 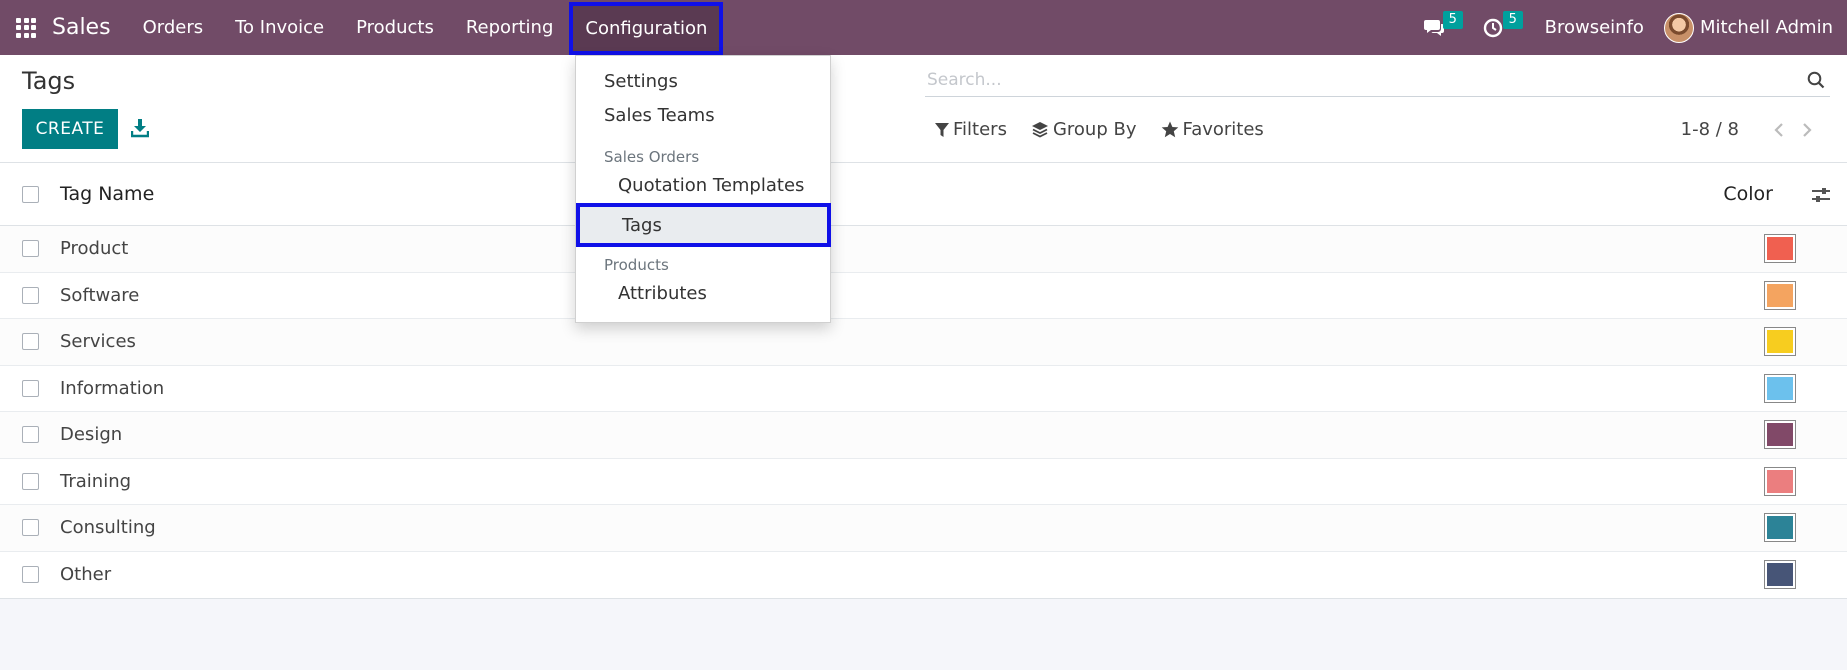 What do you see at coordinates (1492, 27) in the screenshot?
I see `clock-icon` at bounding box center [1492, 27].